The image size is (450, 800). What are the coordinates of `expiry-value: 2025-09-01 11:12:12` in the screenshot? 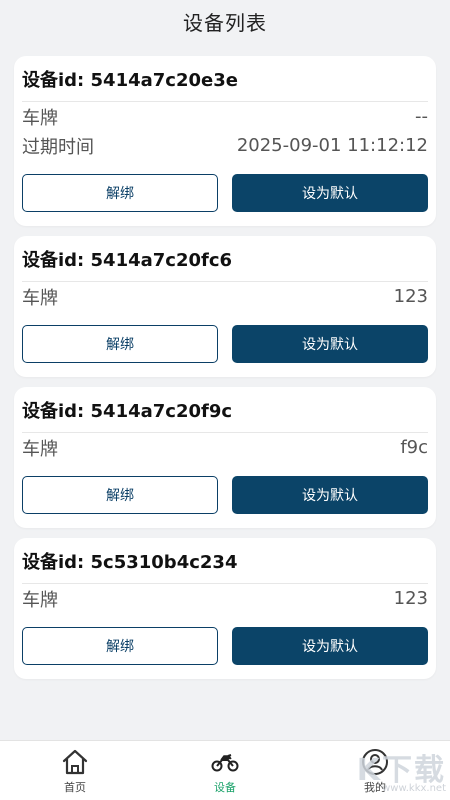 It's located at (332, 145).